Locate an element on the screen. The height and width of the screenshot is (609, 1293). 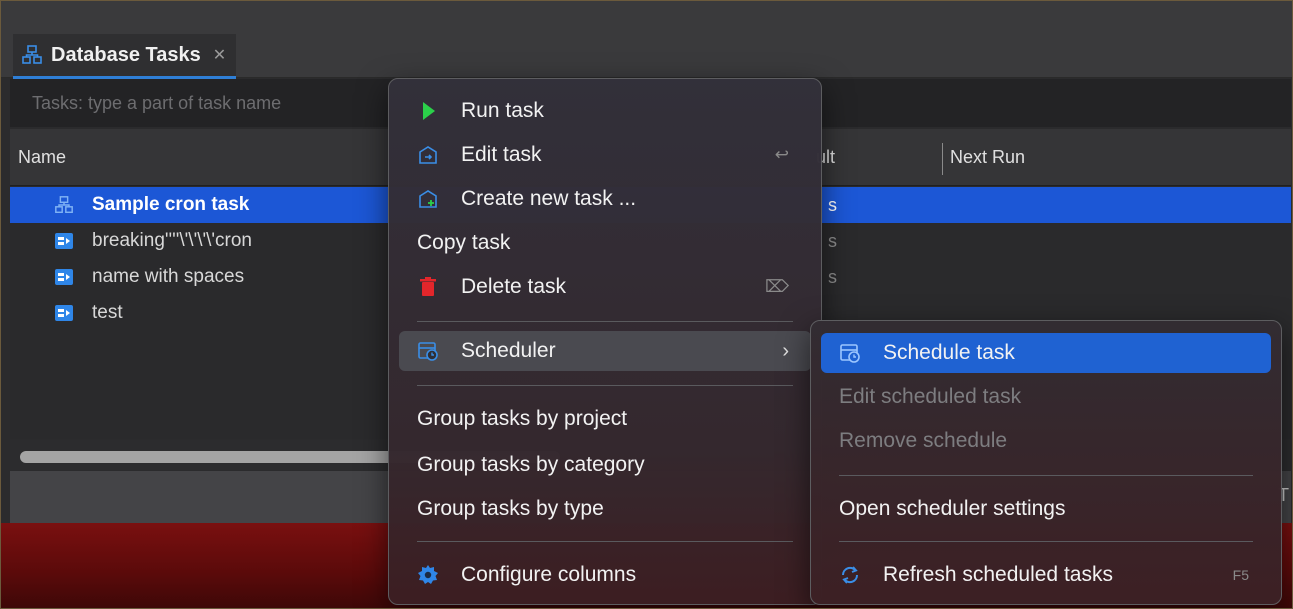
menu-item-group-by-category: Group tasks by category is located at coordinates (605, 465).